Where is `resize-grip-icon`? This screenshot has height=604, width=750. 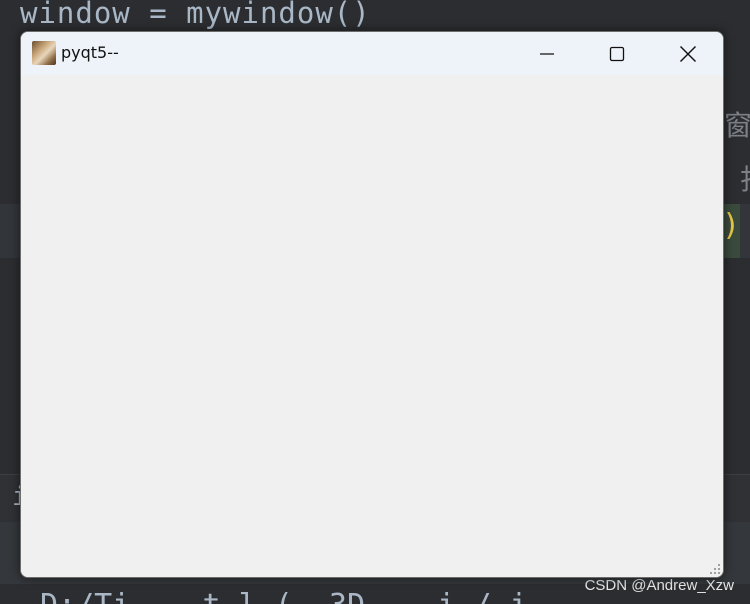
resize-grip-icon is located at coordinates (715, 569).